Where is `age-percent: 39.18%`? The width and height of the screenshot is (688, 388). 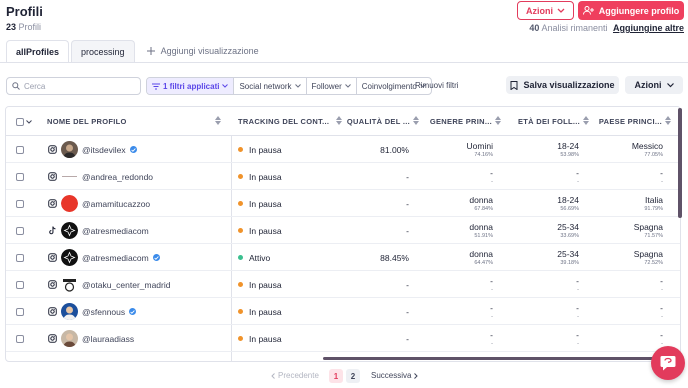
age-percent: 39.18% is located at coordinates (569, 262).